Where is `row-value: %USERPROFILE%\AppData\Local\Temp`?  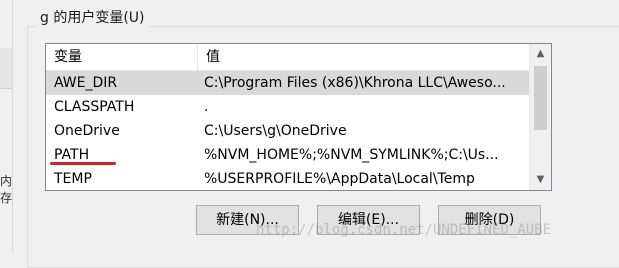 row-value: %USERPROFILE%\AppData\Local\Temp is located at coordinates (339, 179).